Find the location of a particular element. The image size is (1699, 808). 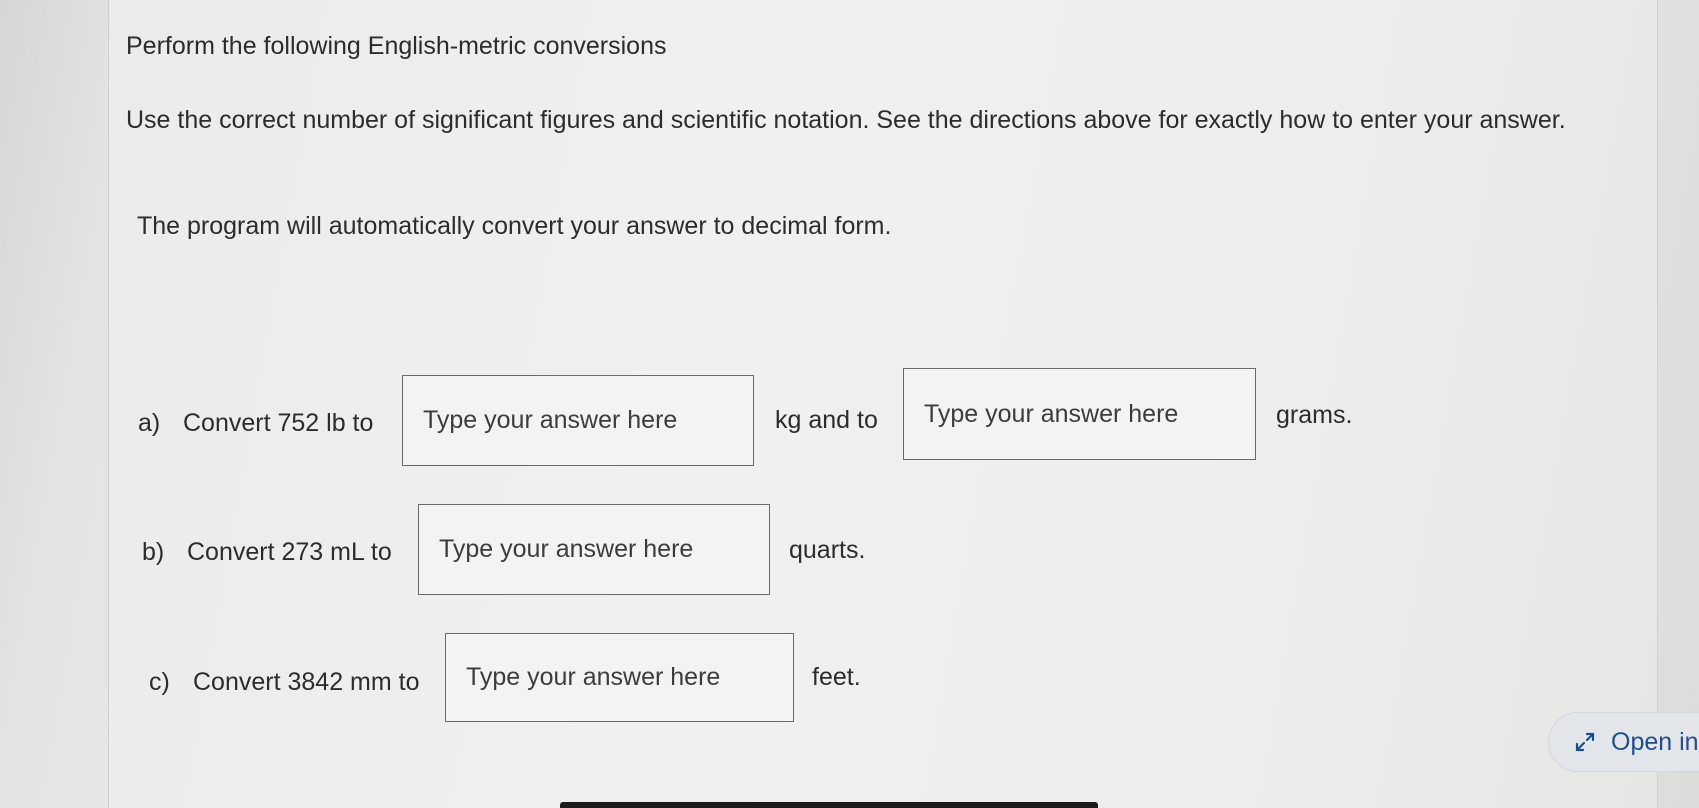

bottom-edge-bar is located at coordinates (829, 805).